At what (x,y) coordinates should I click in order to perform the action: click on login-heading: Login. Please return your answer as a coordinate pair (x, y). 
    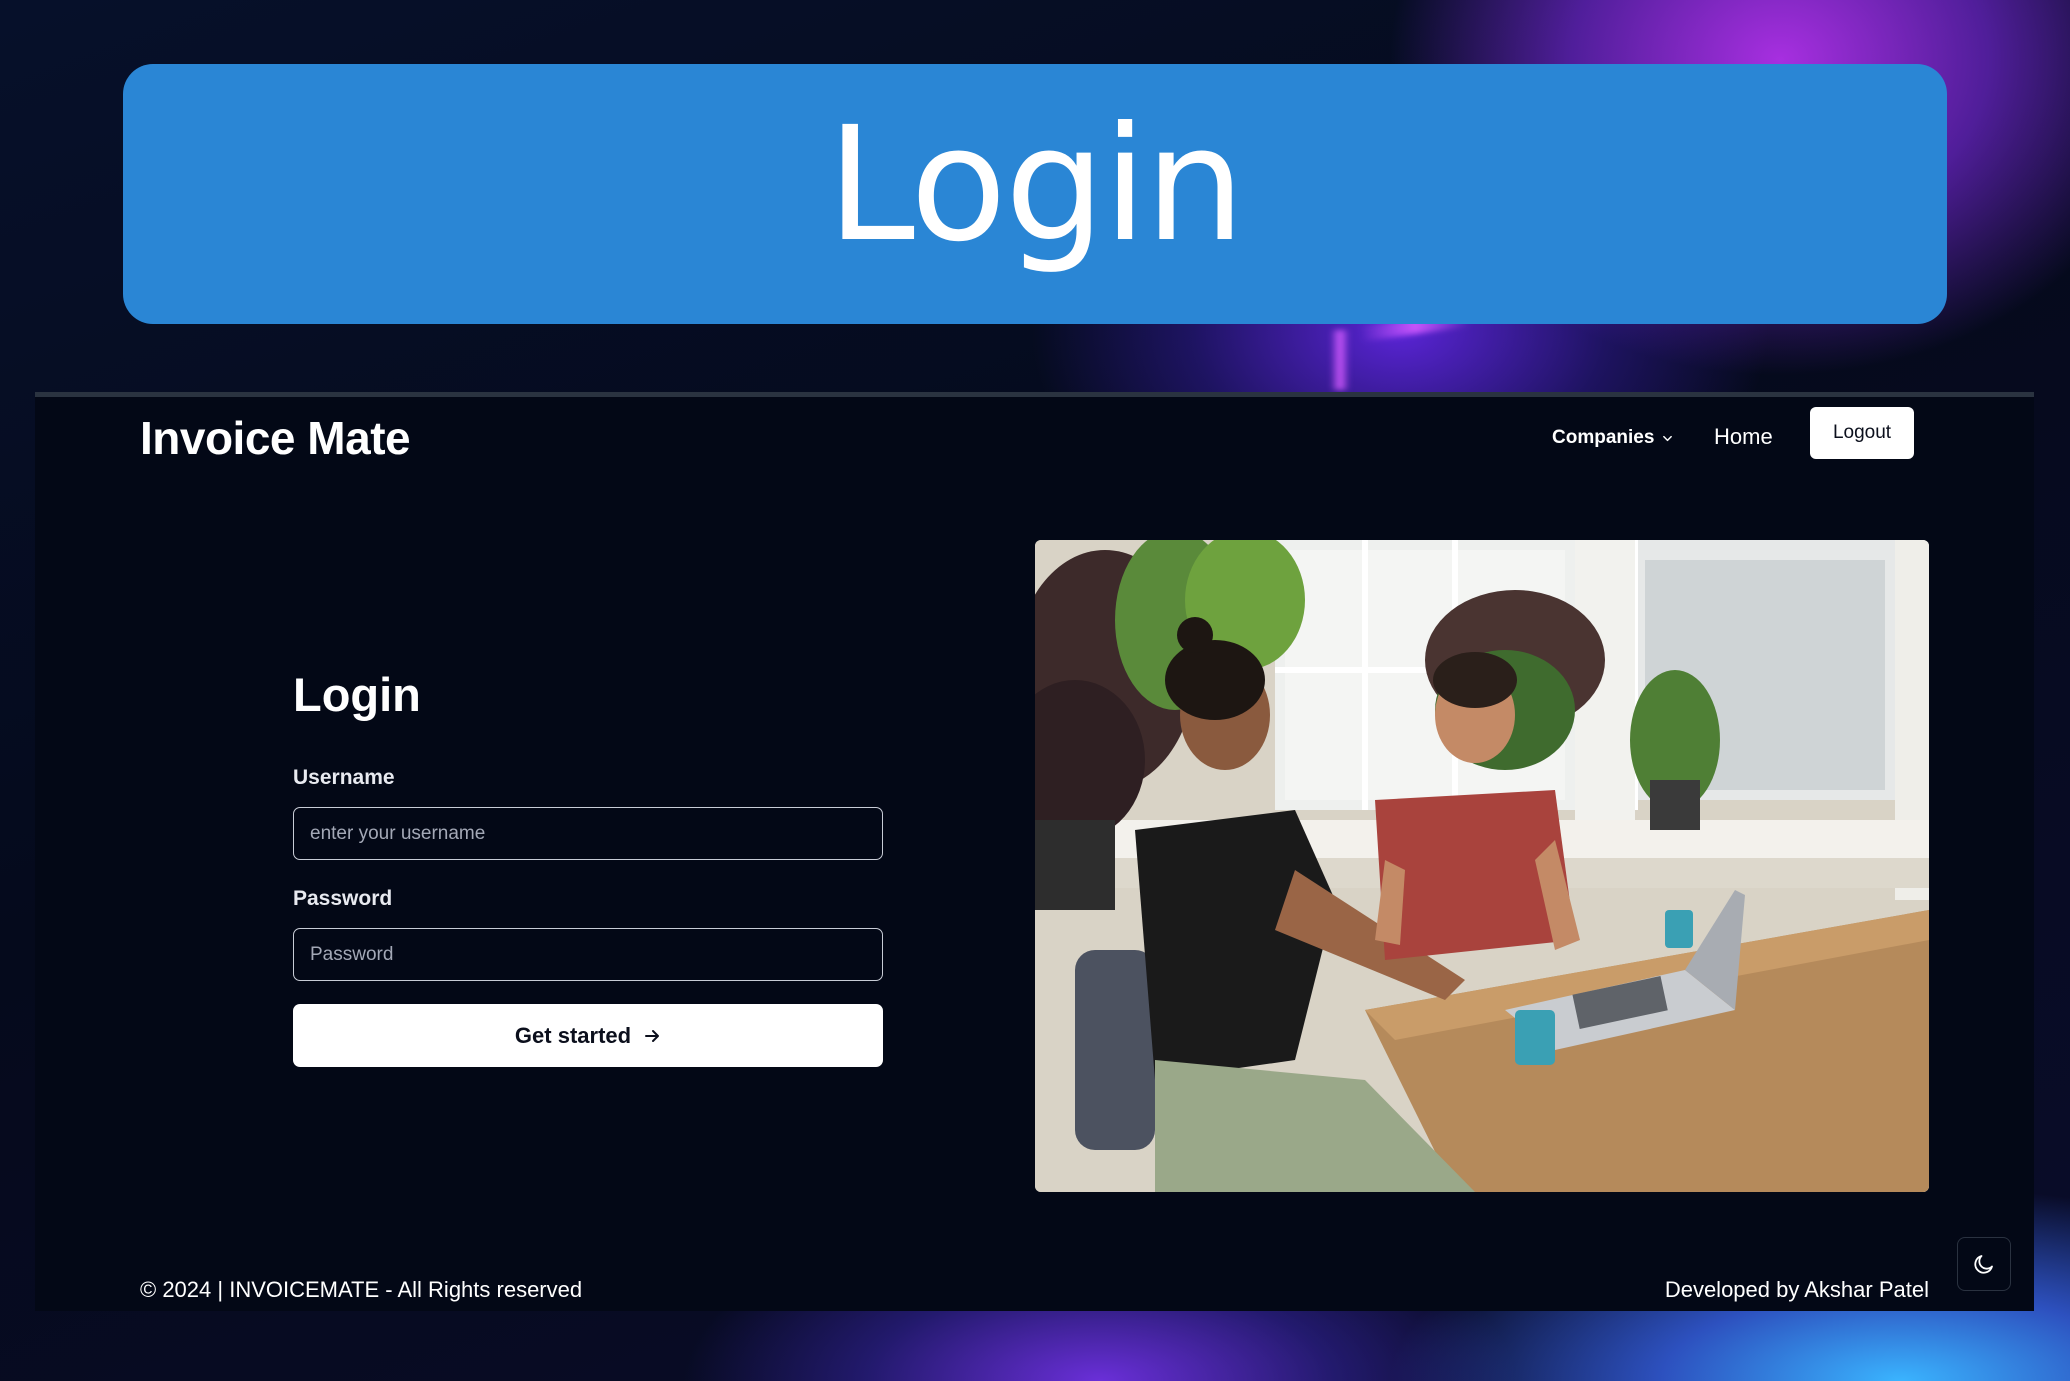
    Looking at the image, I should click on (357, 694).